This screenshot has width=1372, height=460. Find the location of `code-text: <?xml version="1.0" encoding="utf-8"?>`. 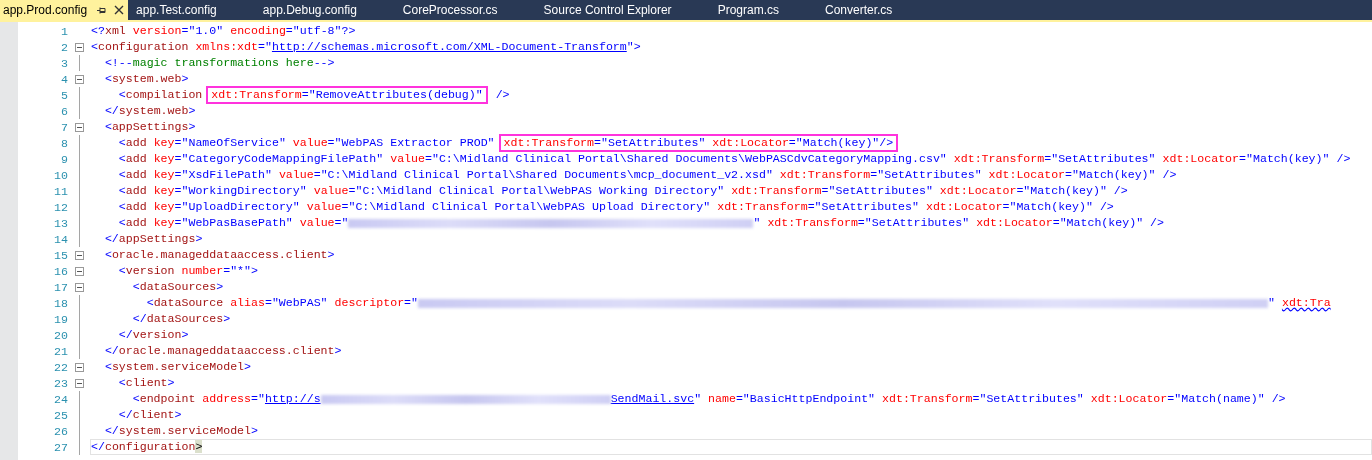

code-text: <?xml version="1.0" encoding="utf-8"?> is located at coordinates (223, 31).